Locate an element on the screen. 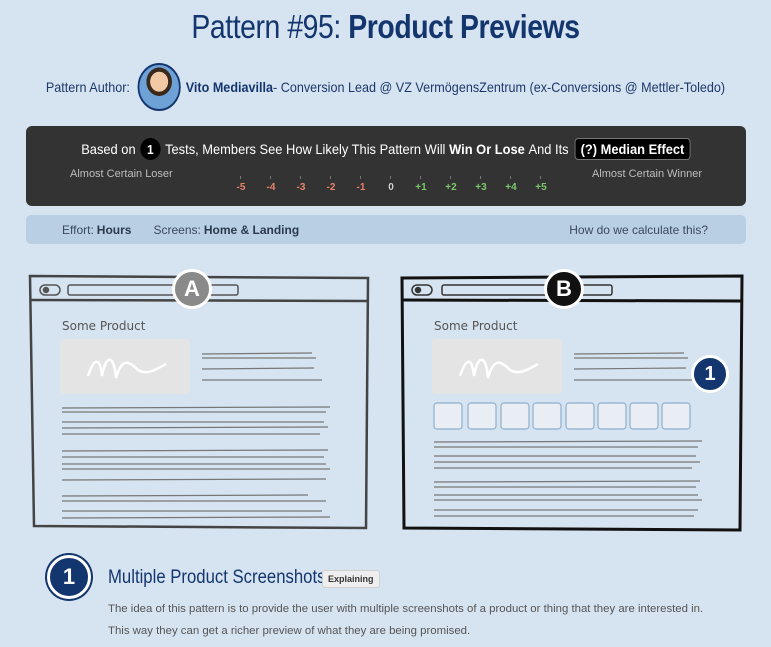  variant-a-product-label: Some Product is located at coordinates (104, 326).